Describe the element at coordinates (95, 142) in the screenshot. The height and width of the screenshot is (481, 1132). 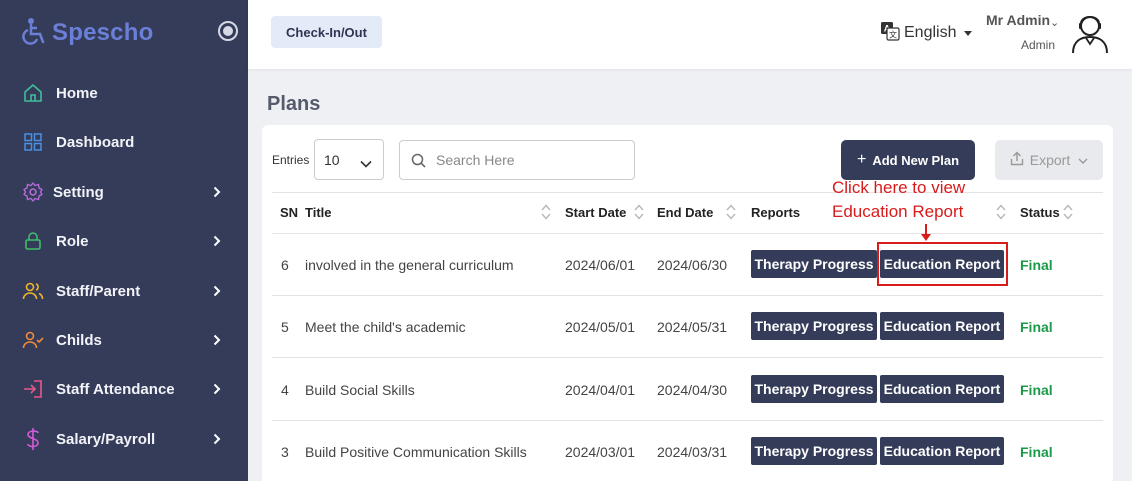
I see `sidebar-item-label: Dashboard` at that location.